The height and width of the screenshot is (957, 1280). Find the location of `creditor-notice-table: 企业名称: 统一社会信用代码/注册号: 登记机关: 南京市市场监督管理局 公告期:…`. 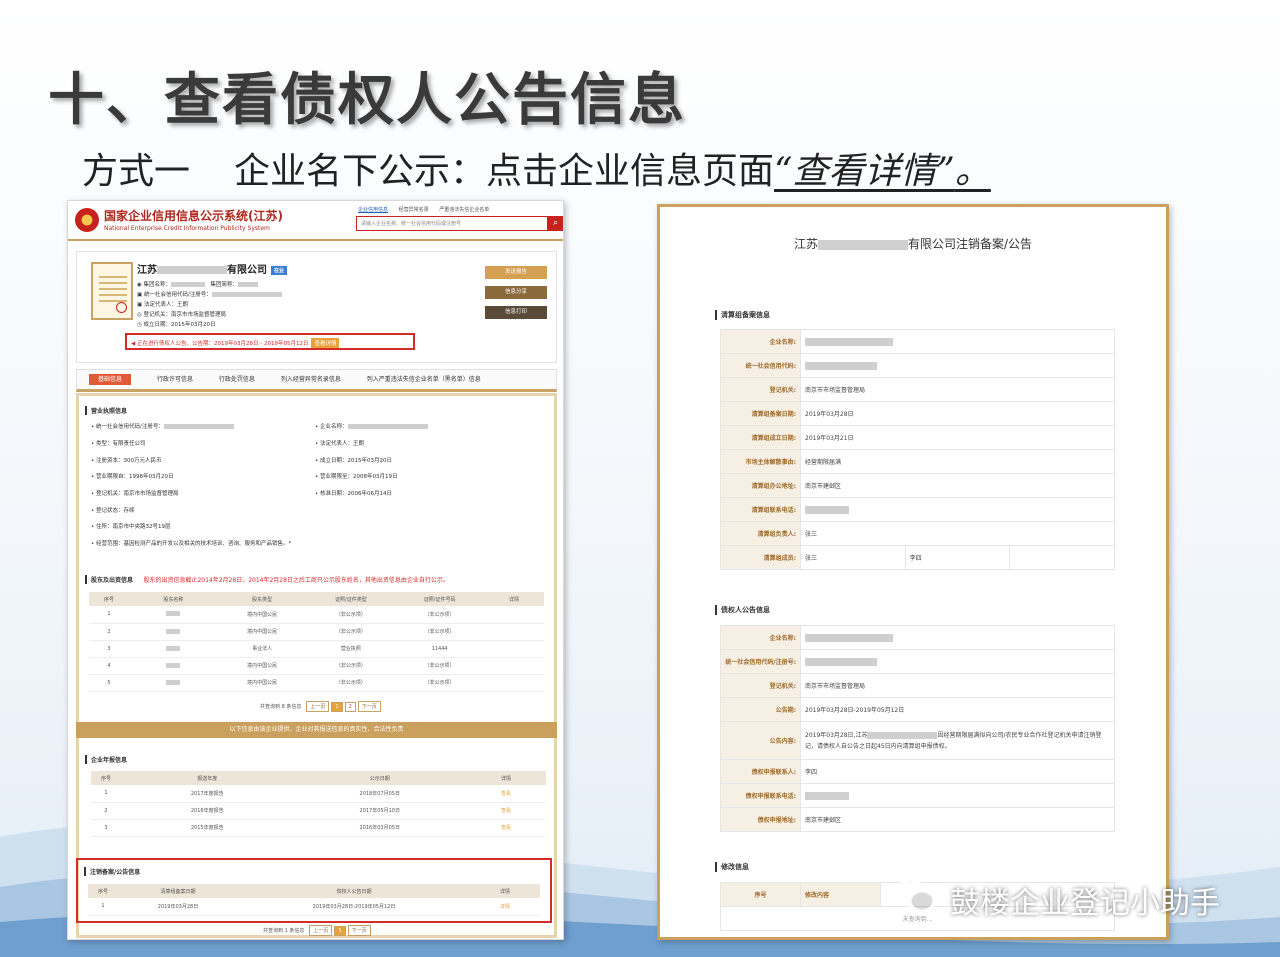

creditor-notice-table: 企业名称: 统一社会信用代码/注册号: 登记机关: 南京市市场监督管理局 公告期:… is located at coordinates (917, 728).